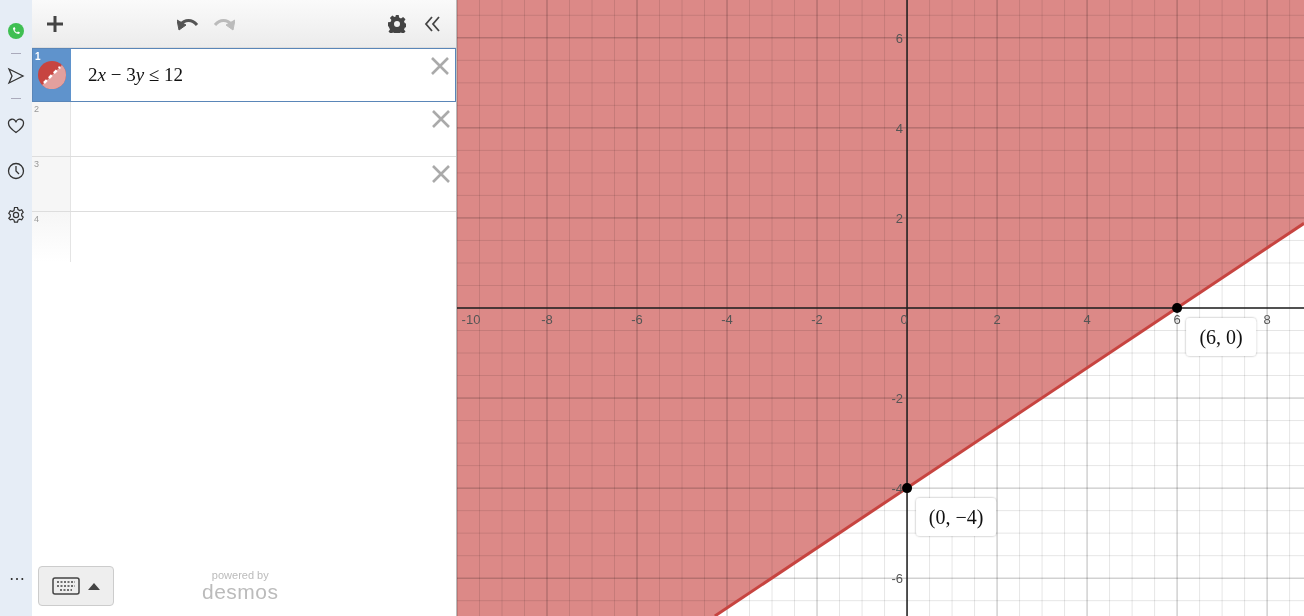  I want to click on point-label: (0, −4), so click(956, 517).